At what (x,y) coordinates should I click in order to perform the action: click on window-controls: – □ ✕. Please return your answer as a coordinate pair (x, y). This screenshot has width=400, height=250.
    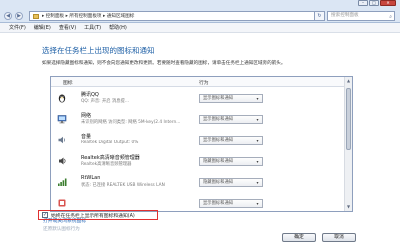
    Looking at the image, I should click on (377, 4).